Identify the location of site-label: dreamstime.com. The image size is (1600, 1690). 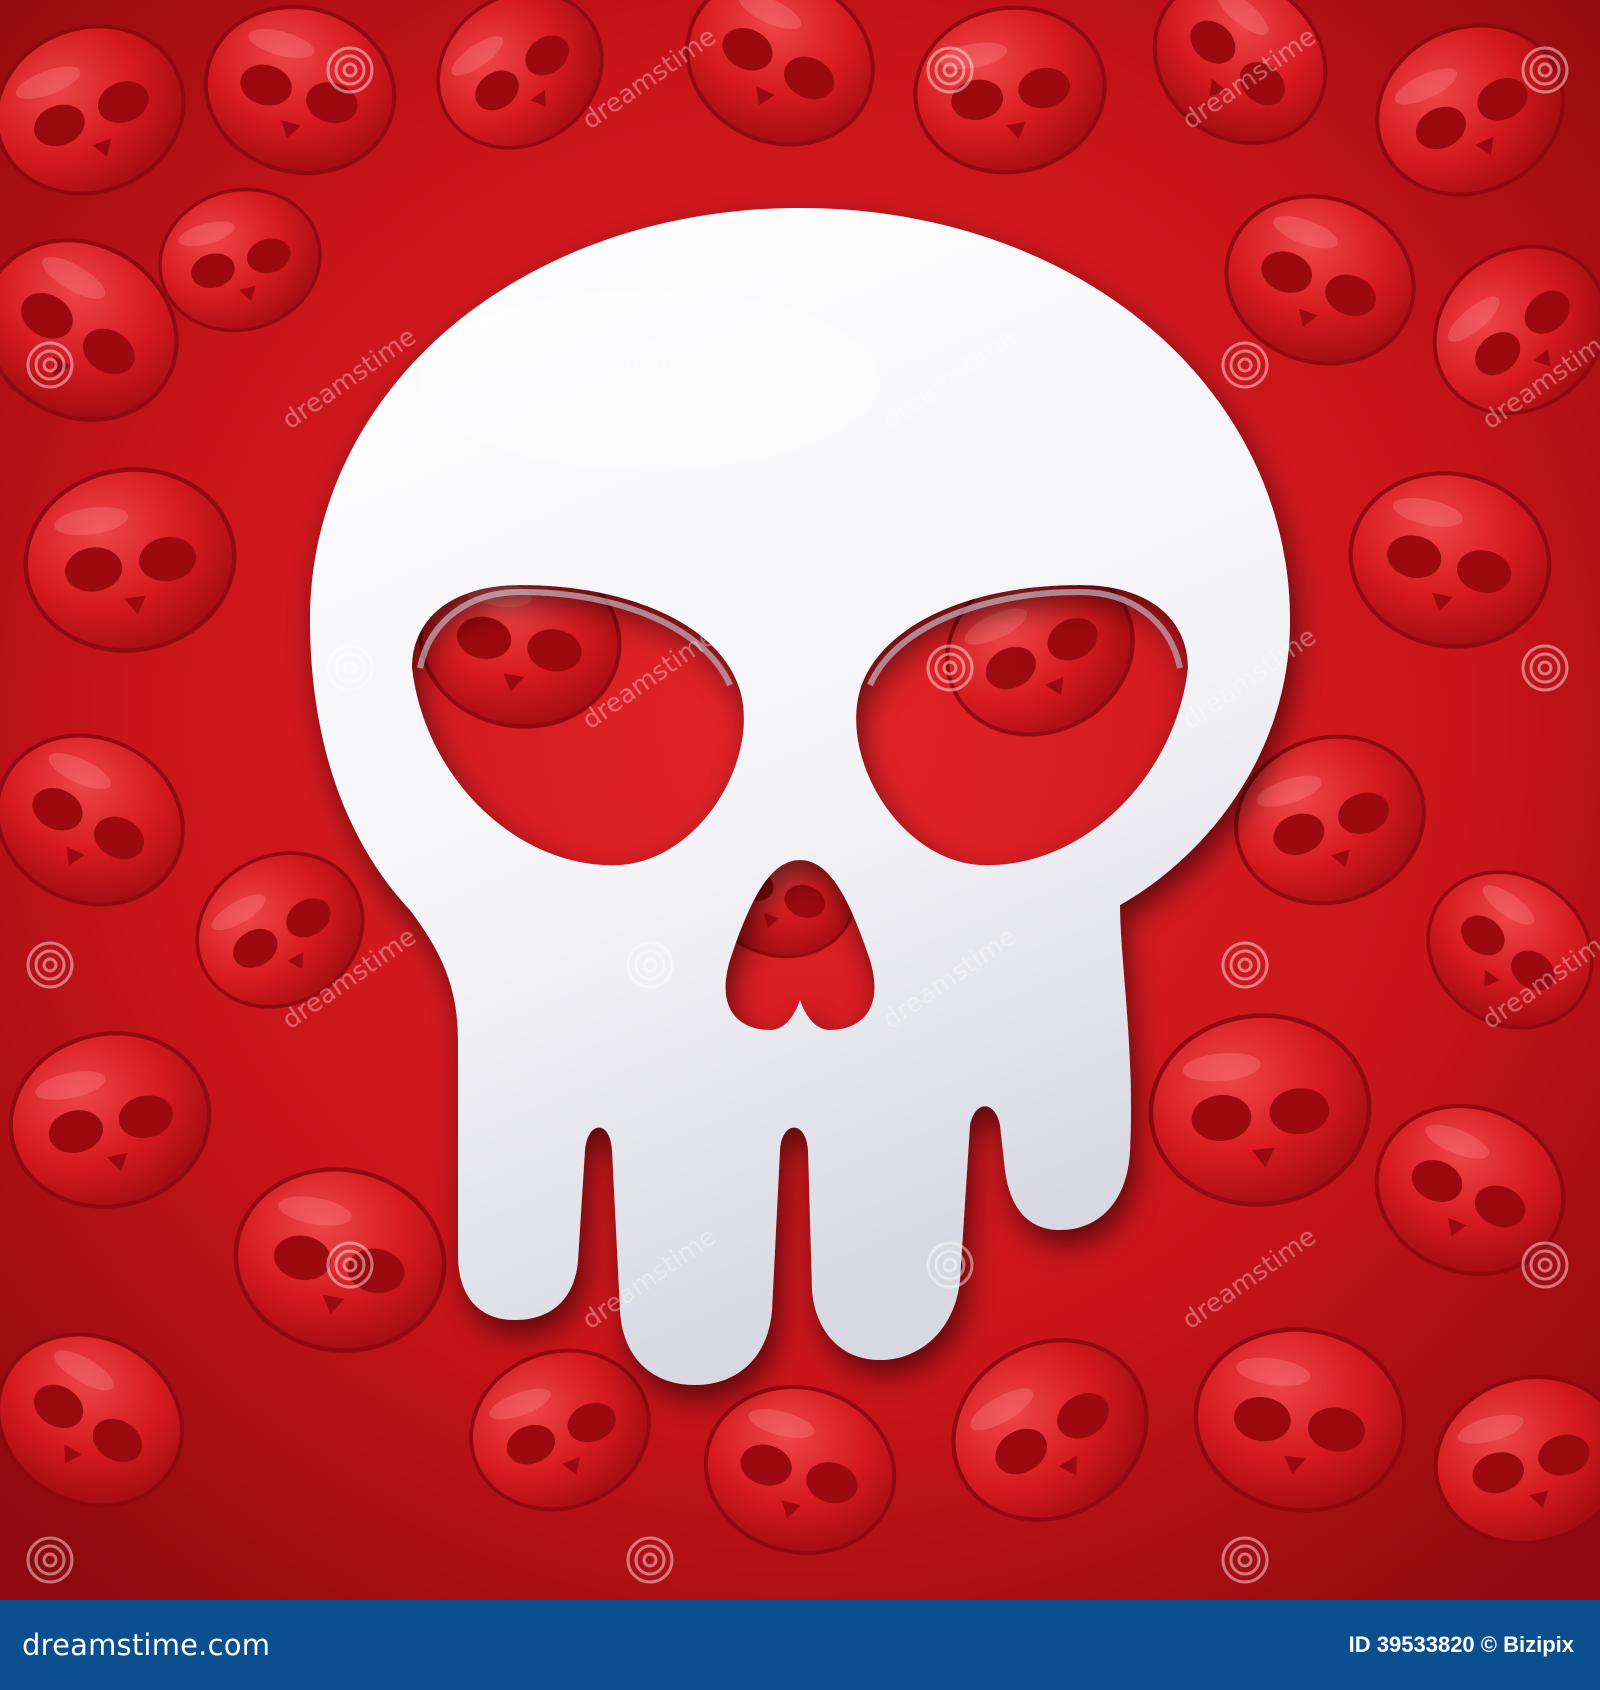
(146, 1645).